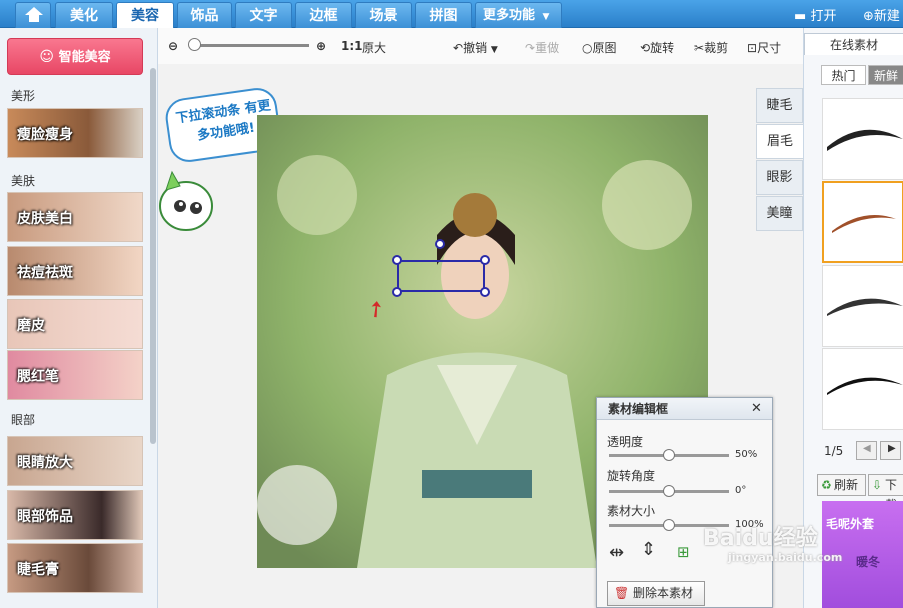 This screenshot has height=608, width=903. I want to click on section-shape-title: 美形, so click(23, 96).